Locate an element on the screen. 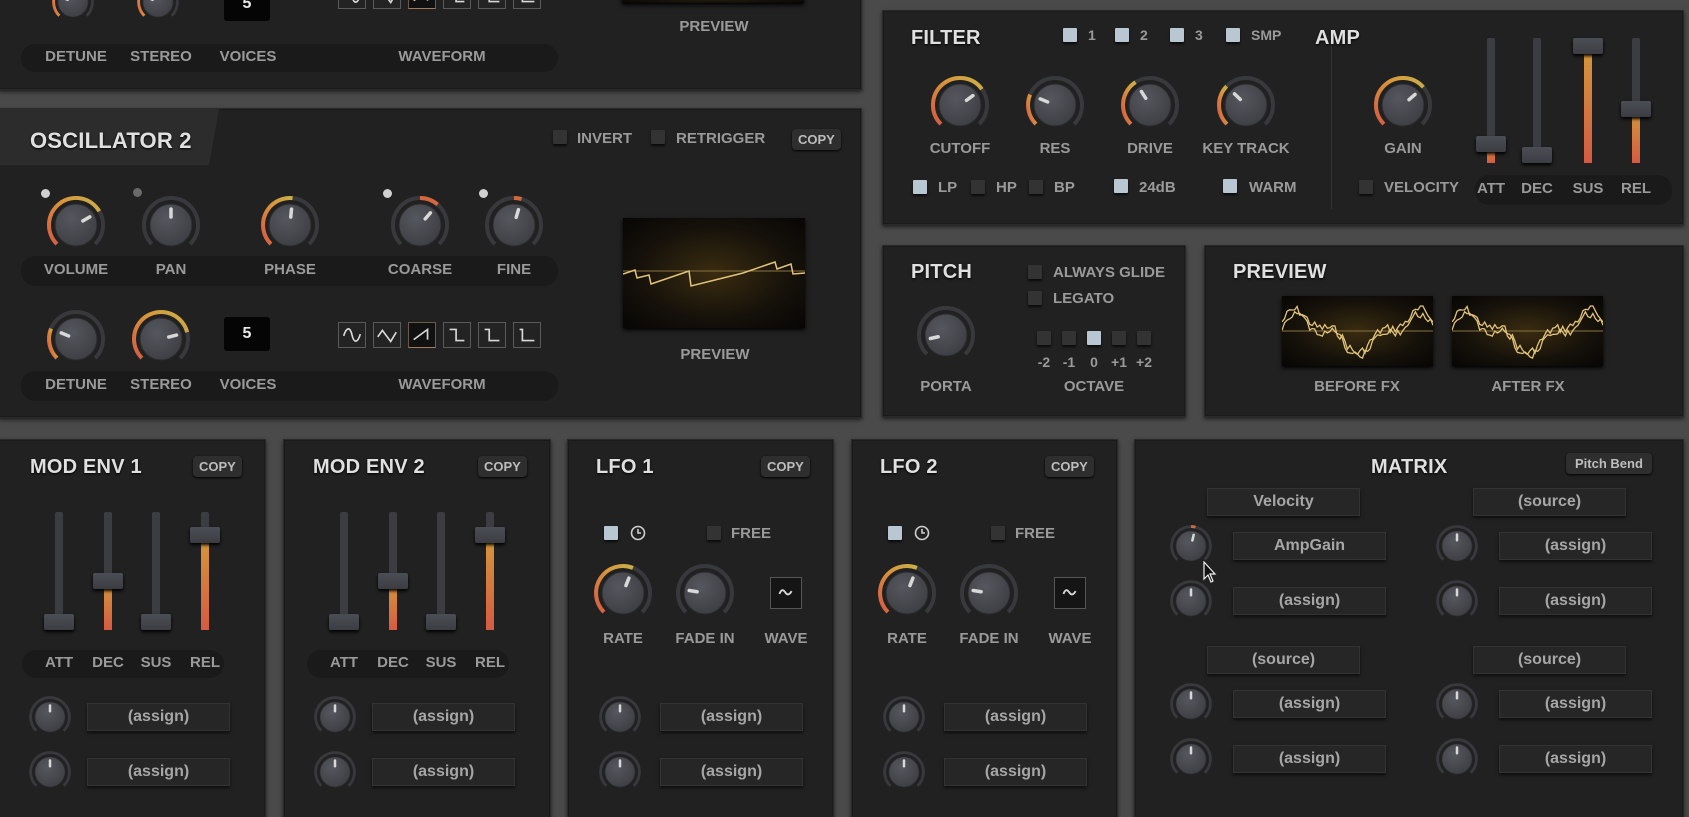  filter-slot-3-checkbox is located at coordinates (1177, 35).